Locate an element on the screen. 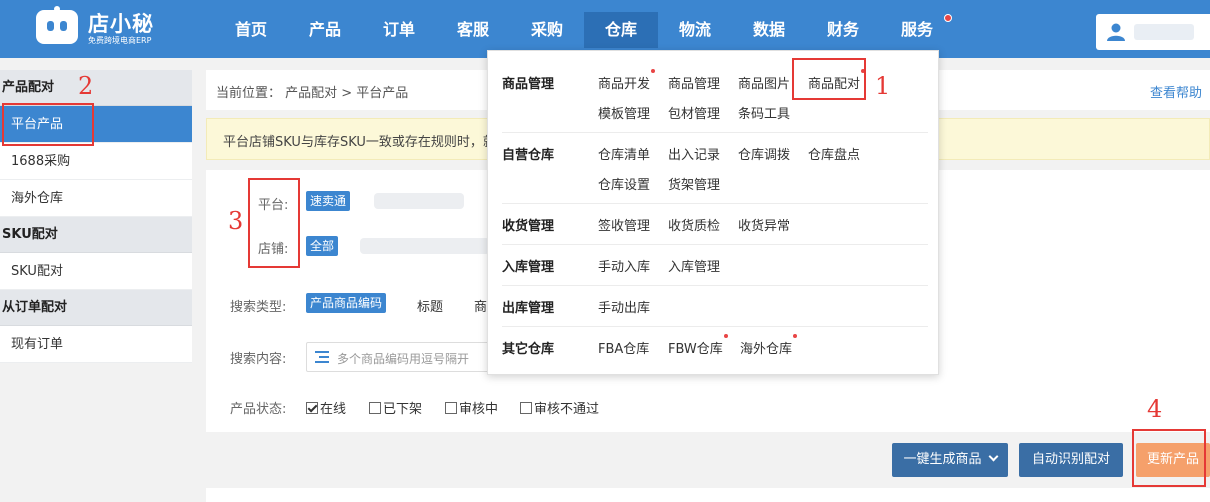  status-reviewing-label: 审核中 is located at coordinates (479, 409).